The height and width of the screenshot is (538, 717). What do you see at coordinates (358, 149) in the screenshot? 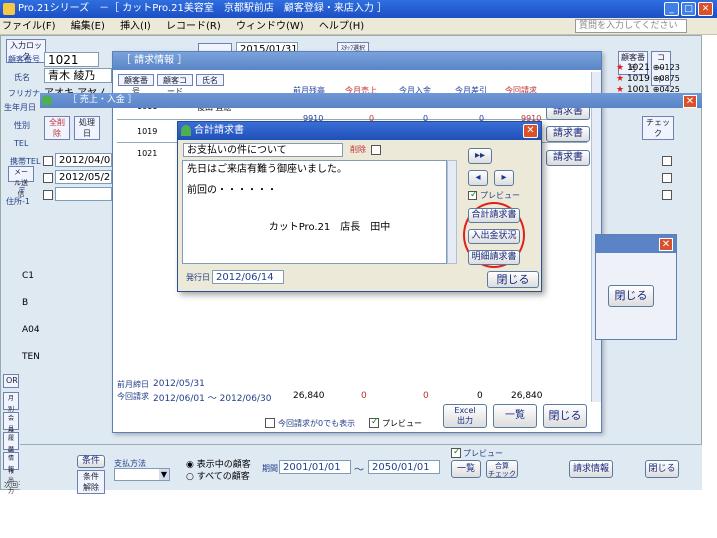
I see `delete-label: 削除` at bounding box center [358, 149].